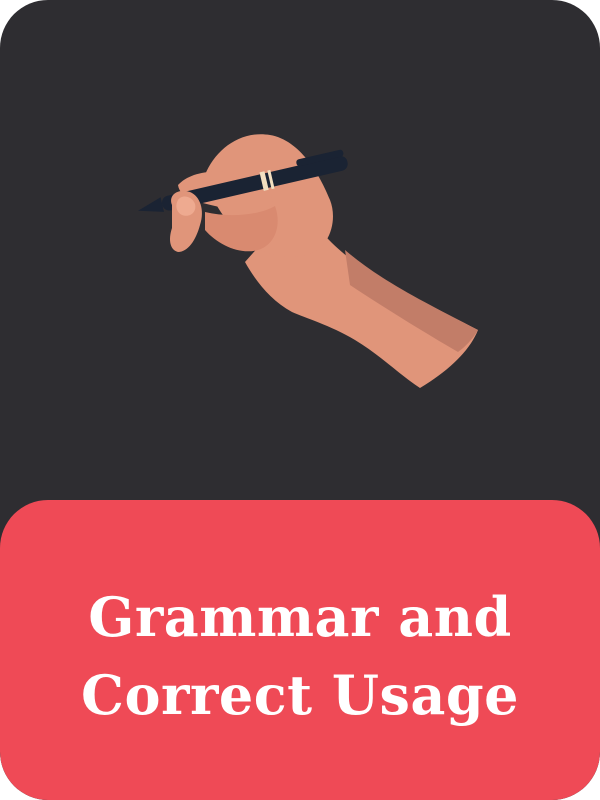 Image resolution: width=600 pixels, height=800 pixels. I want to click on card-title-line2: Correct Usage, so click(300, 695).